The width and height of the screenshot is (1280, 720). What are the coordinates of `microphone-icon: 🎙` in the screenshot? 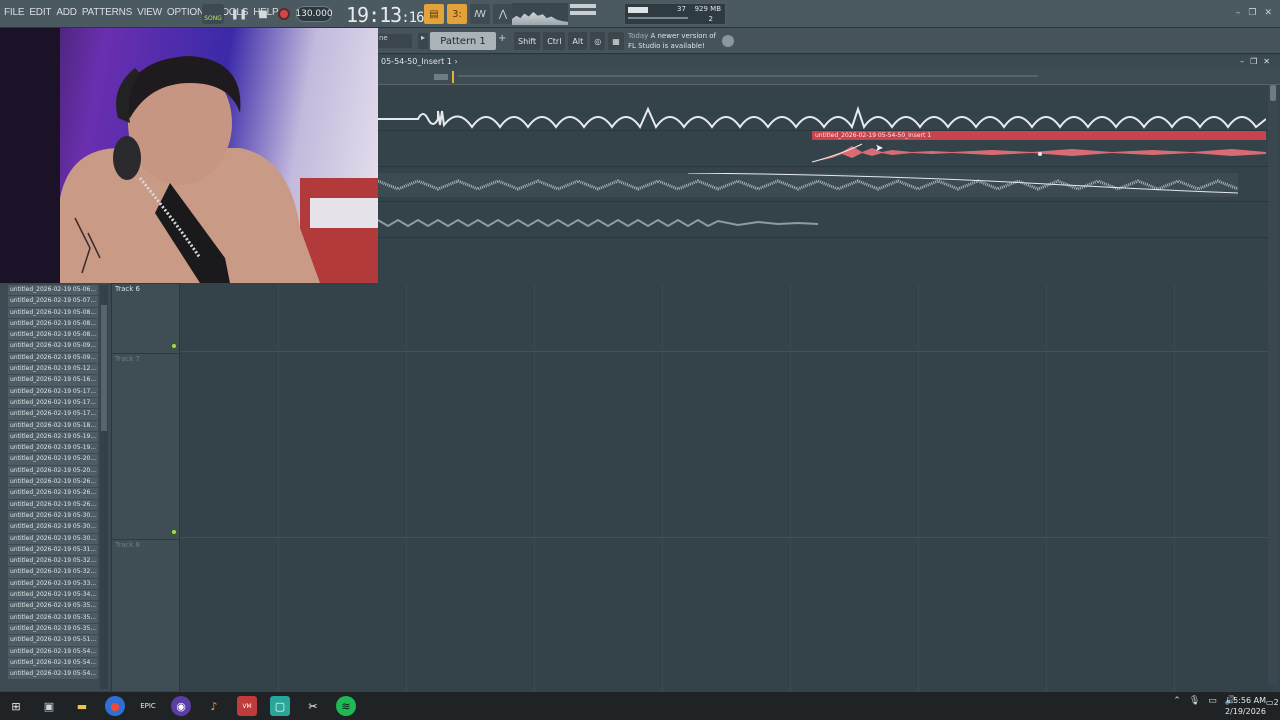 It's located at (1194, 701).